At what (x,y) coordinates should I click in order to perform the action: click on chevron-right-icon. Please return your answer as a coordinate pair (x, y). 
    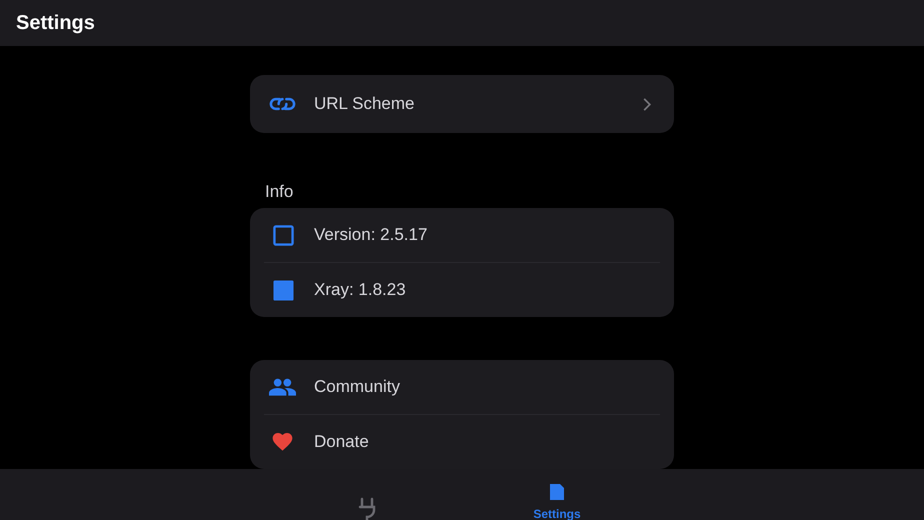
    Looking at the image, I should click on (647, 104).